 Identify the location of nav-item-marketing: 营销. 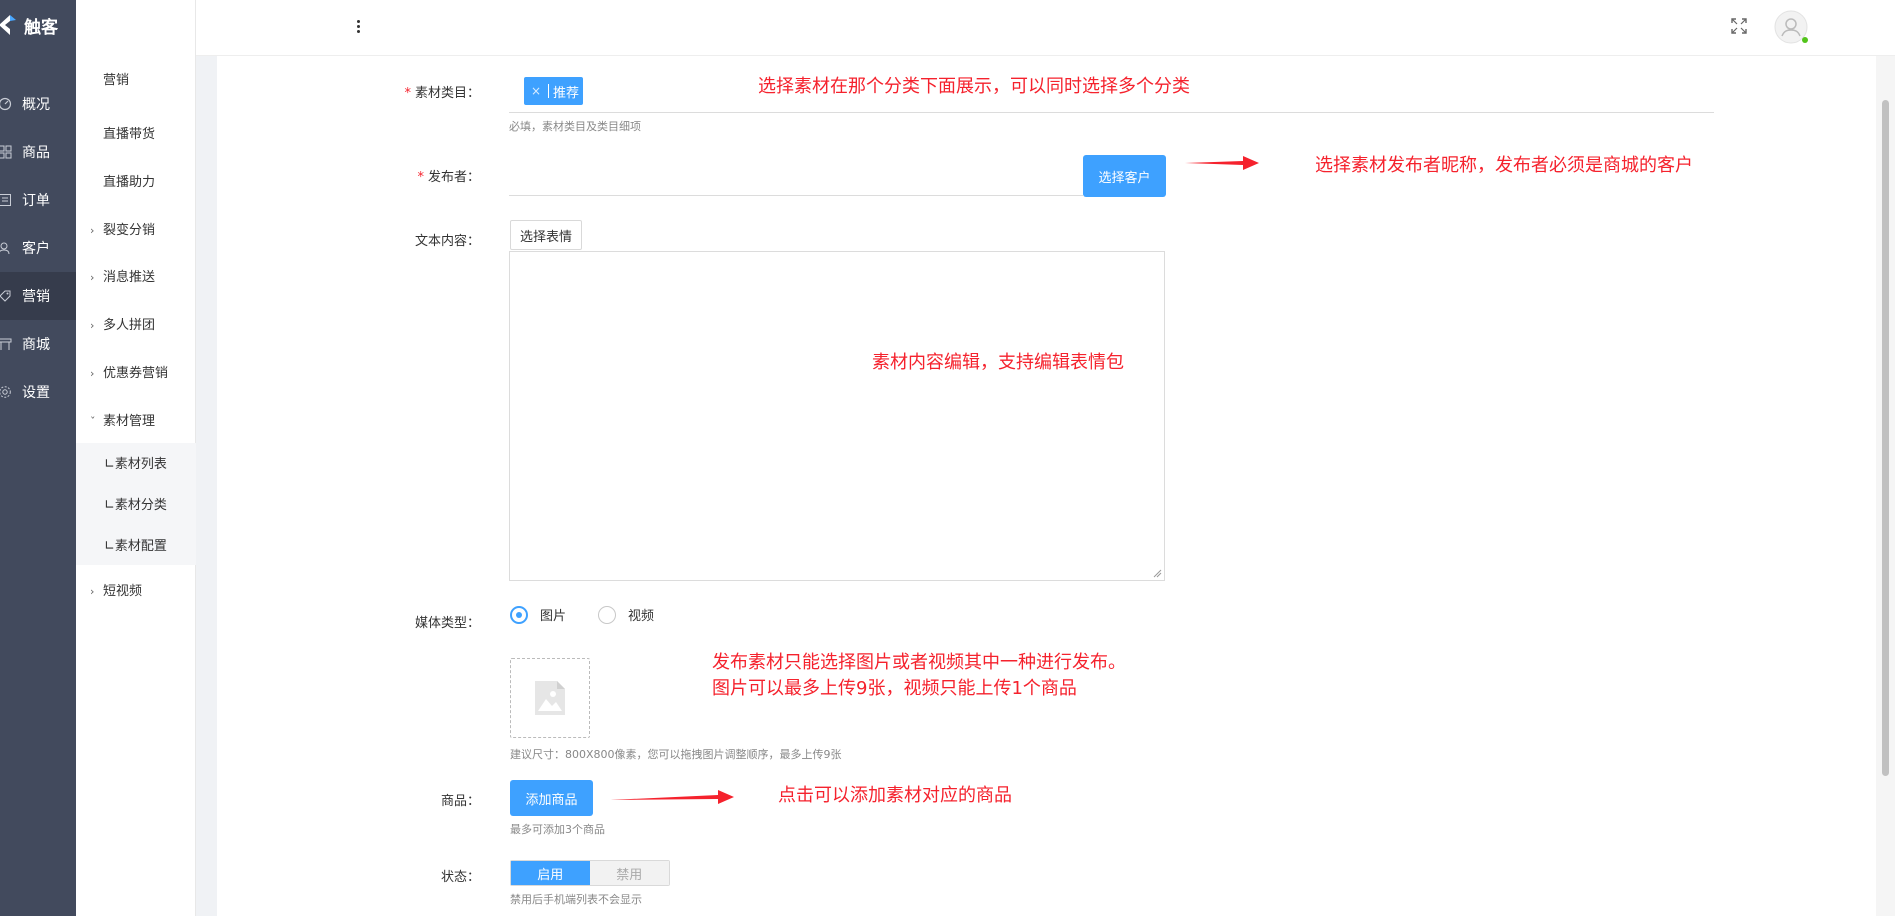
(38, 296).